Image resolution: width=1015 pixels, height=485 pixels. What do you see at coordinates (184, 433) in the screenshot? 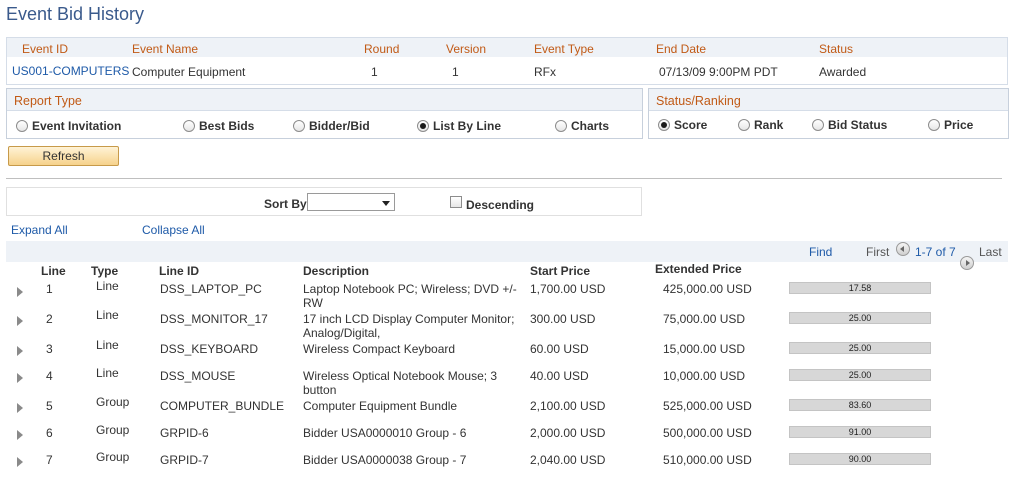
I see `line-id: GRPID-6` at bounding box center [184, 433].